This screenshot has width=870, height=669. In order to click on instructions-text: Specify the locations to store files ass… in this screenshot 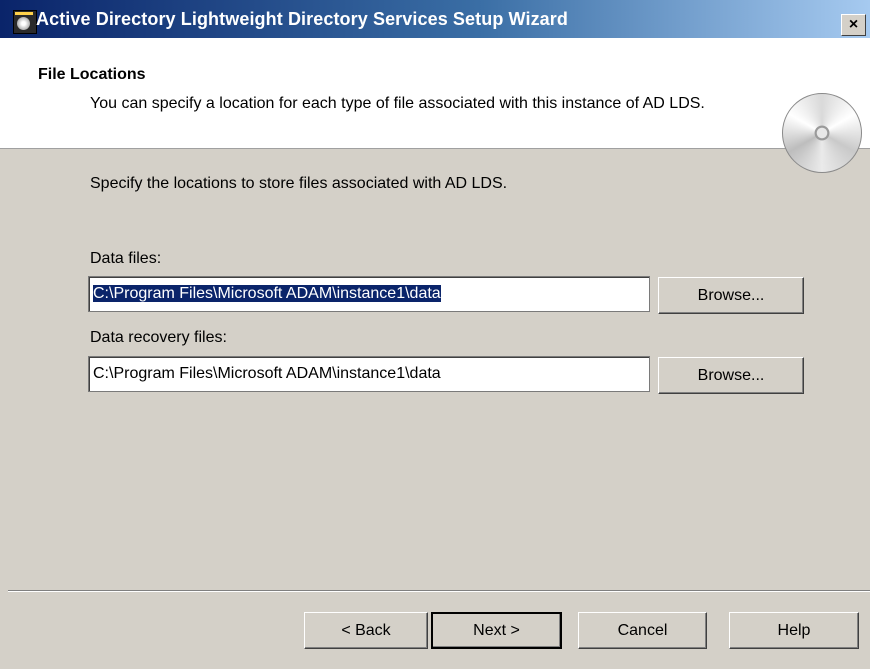, I will do `click(299, 183)`.